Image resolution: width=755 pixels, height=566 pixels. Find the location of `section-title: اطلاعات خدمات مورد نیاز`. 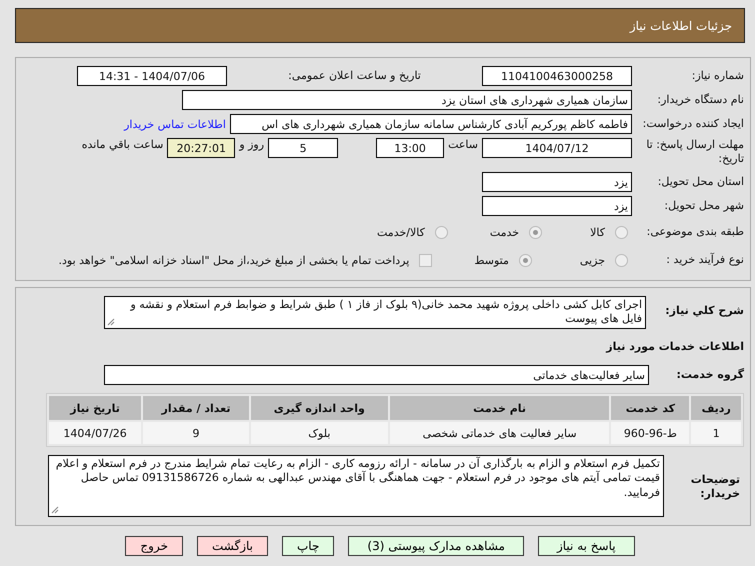

section-title: اطلاعات خدمات مورد نیاز is located at coordinates (674, 347).